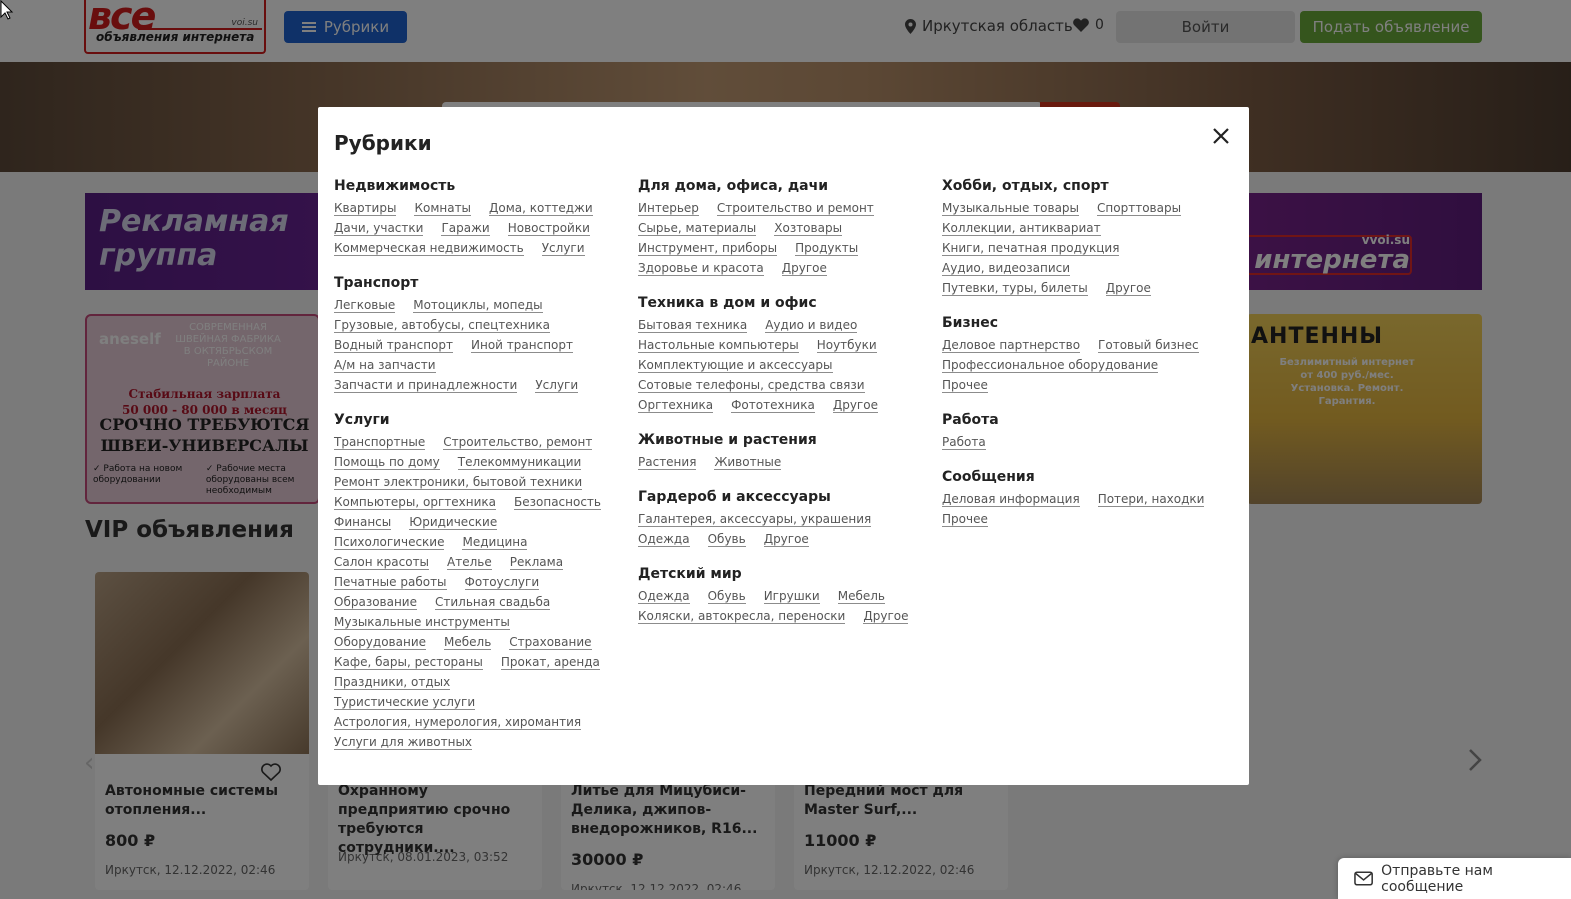 The height and width of the screenshot is (899, 1571). Describe the element at coordinates (495, 542) in the screenshot. I see `subcategory-link: Медицина` at that location.